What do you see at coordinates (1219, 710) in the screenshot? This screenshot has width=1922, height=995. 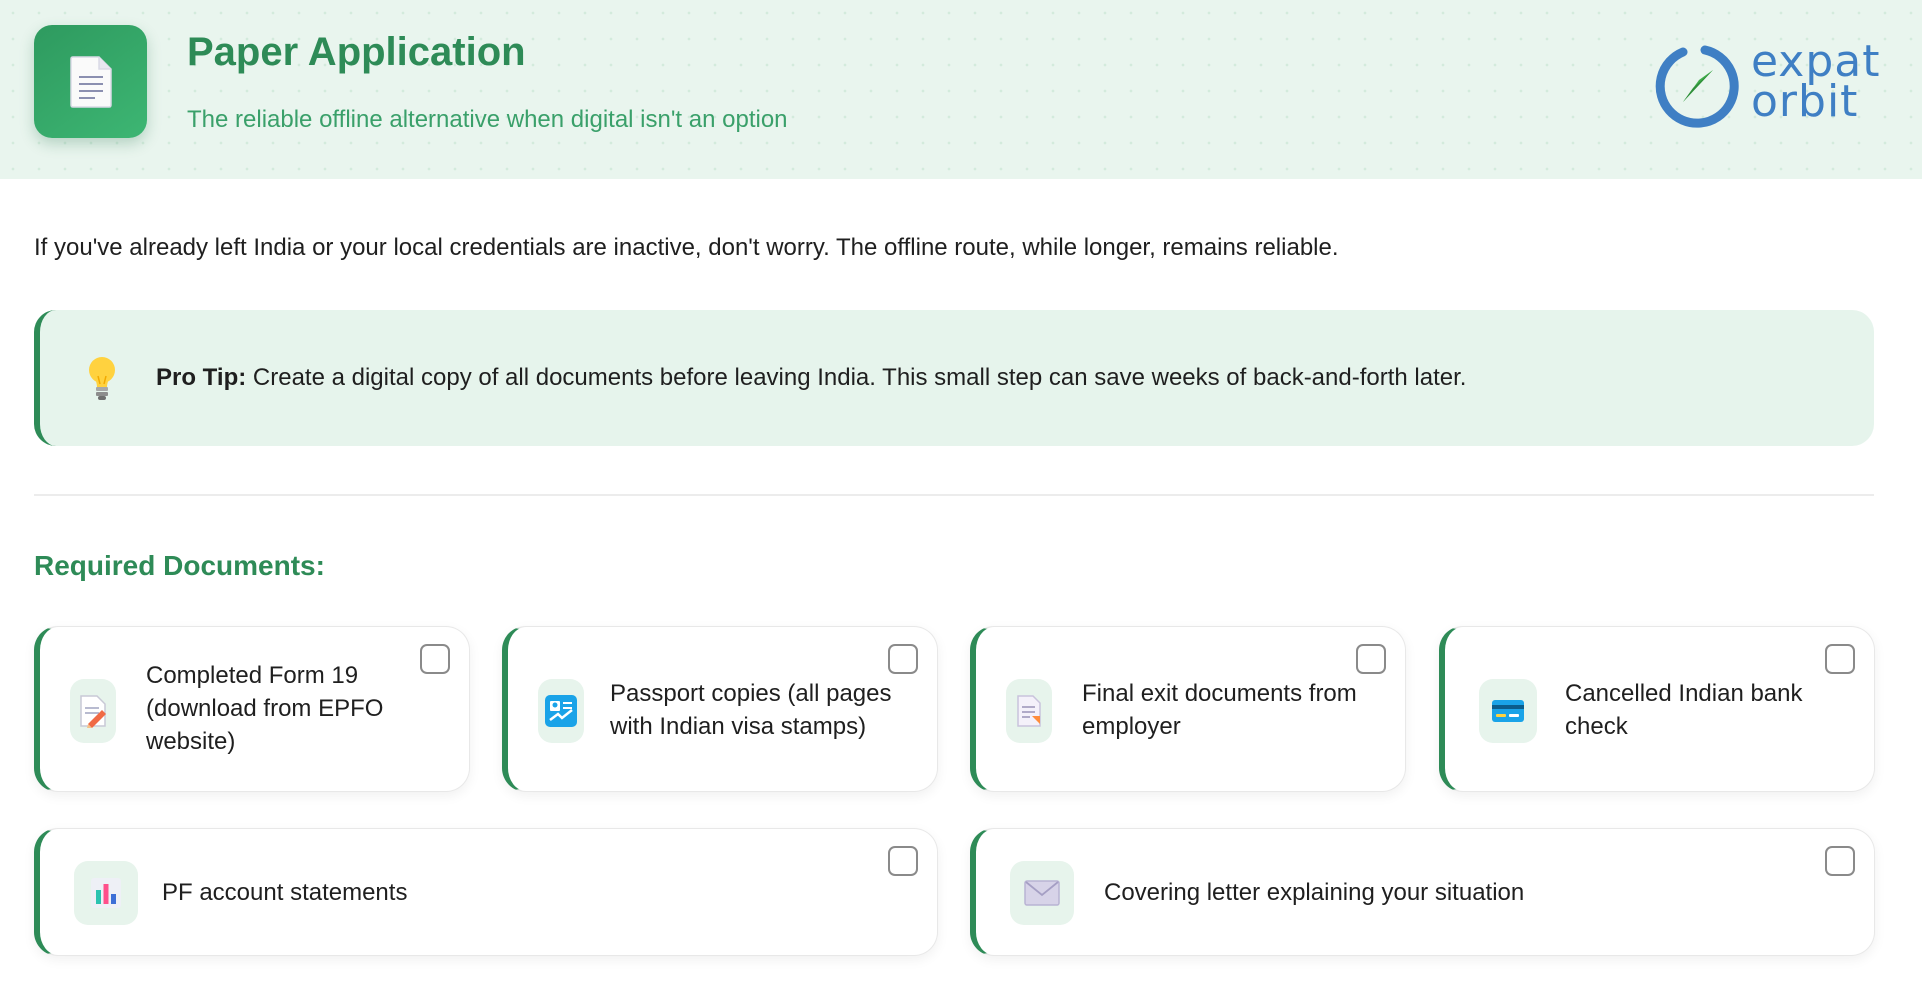 I see `document-label: Final exit documents from employer` at bounding box center [1219, 710].